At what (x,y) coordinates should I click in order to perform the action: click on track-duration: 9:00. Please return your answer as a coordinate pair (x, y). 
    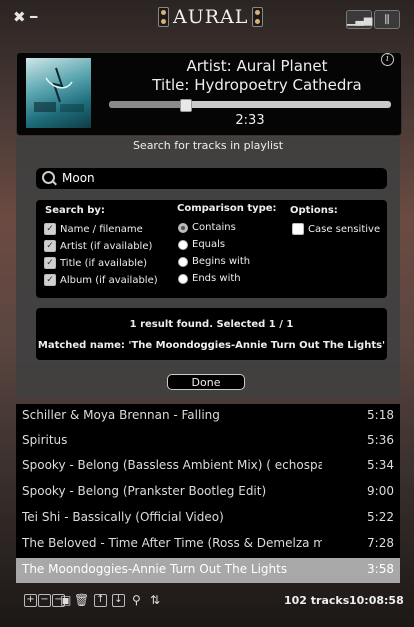
    Looking at the image, I should click on (380, 491).